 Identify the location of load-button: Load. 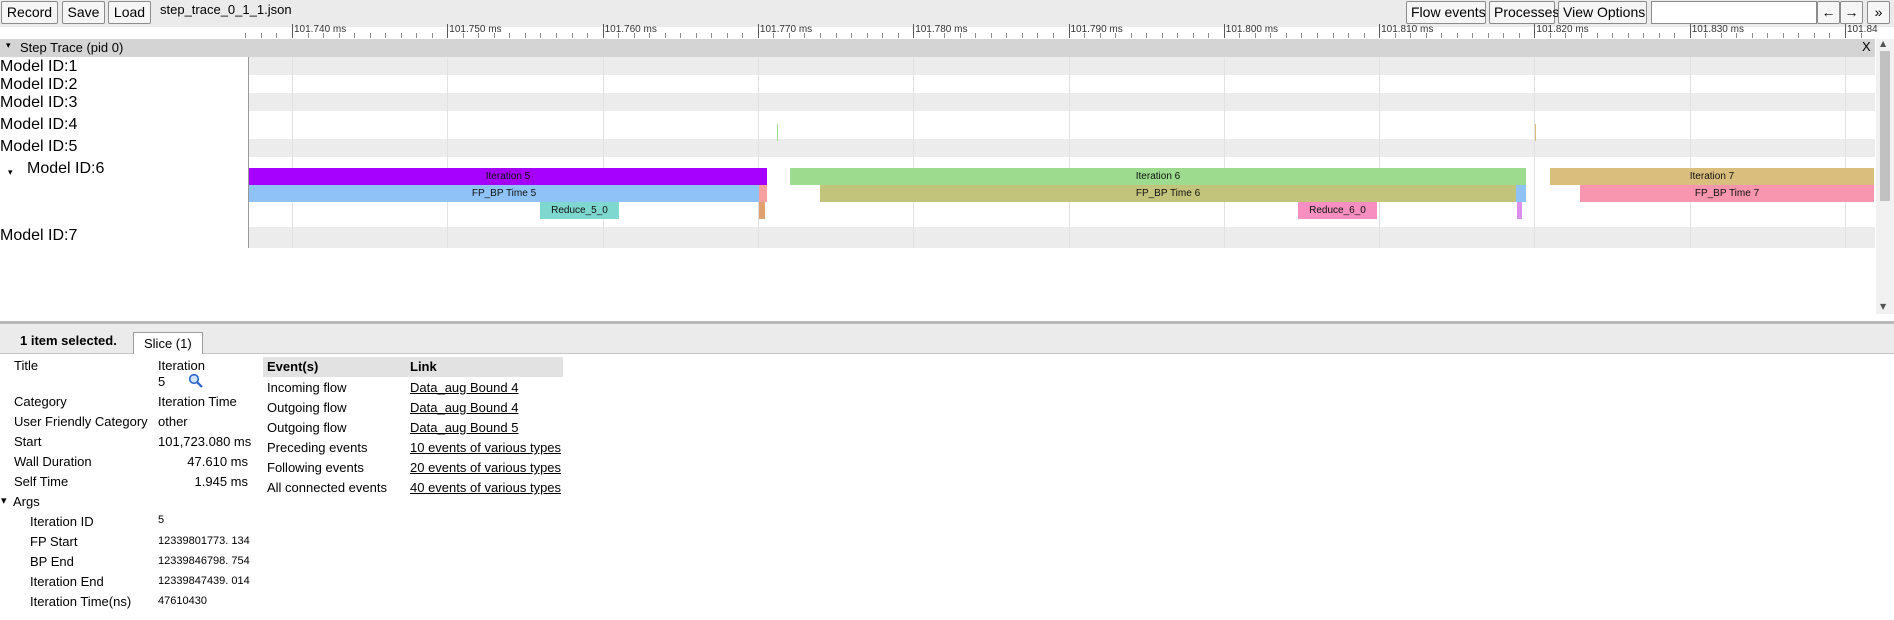
(129, 12).